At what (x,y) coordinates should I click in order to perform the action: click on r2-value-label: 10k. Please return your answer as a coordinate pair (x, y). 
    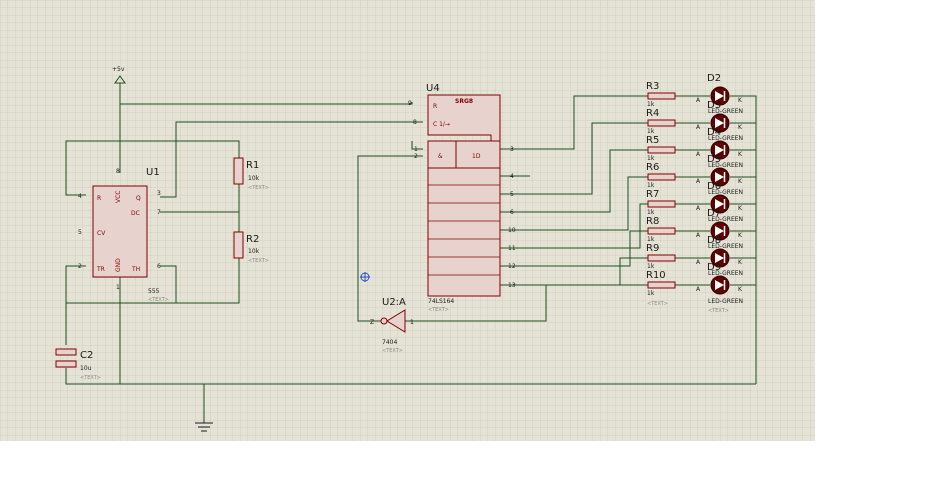
    Looking at the image, I should click on (254, 251).